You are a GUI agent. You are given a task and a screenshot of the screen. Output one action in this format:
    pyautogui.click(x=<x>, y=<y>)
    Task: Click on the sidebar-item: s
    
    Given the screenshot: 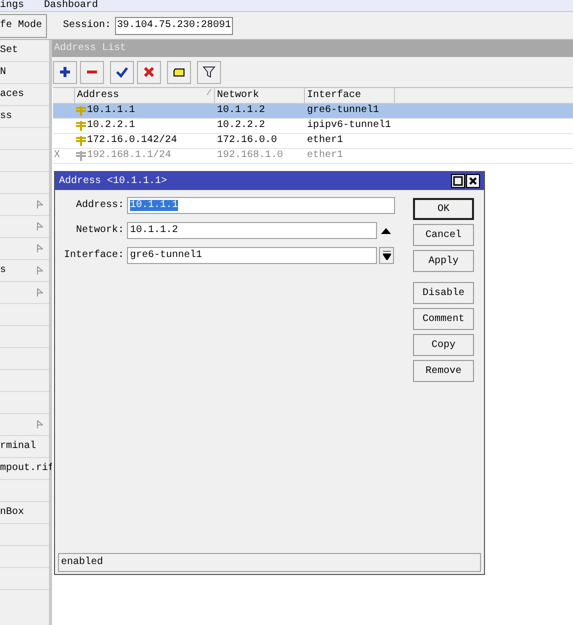 What is the action you would take?
    pyautogui.click(x=3, y=270)
    